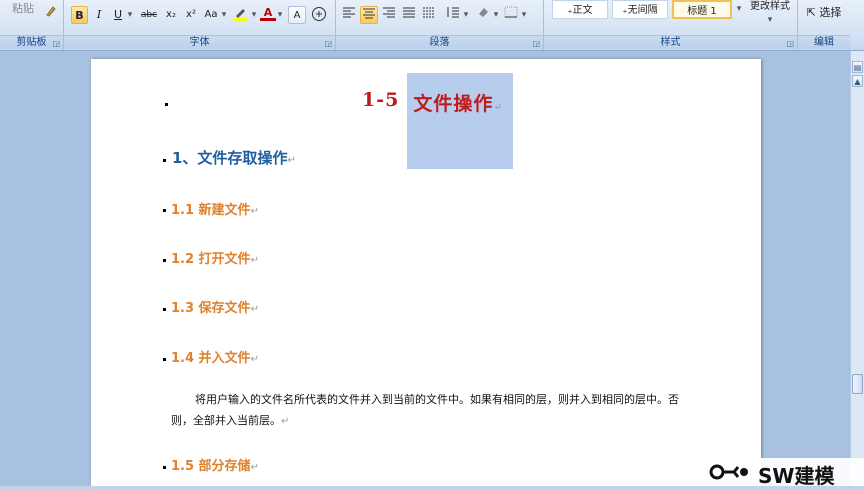 The width and height of the screenshot is (864, 490). Describe the element at coordinates (460, 121) in the screenshot. I see `title-selected-text: 文件操作↵` at that location.